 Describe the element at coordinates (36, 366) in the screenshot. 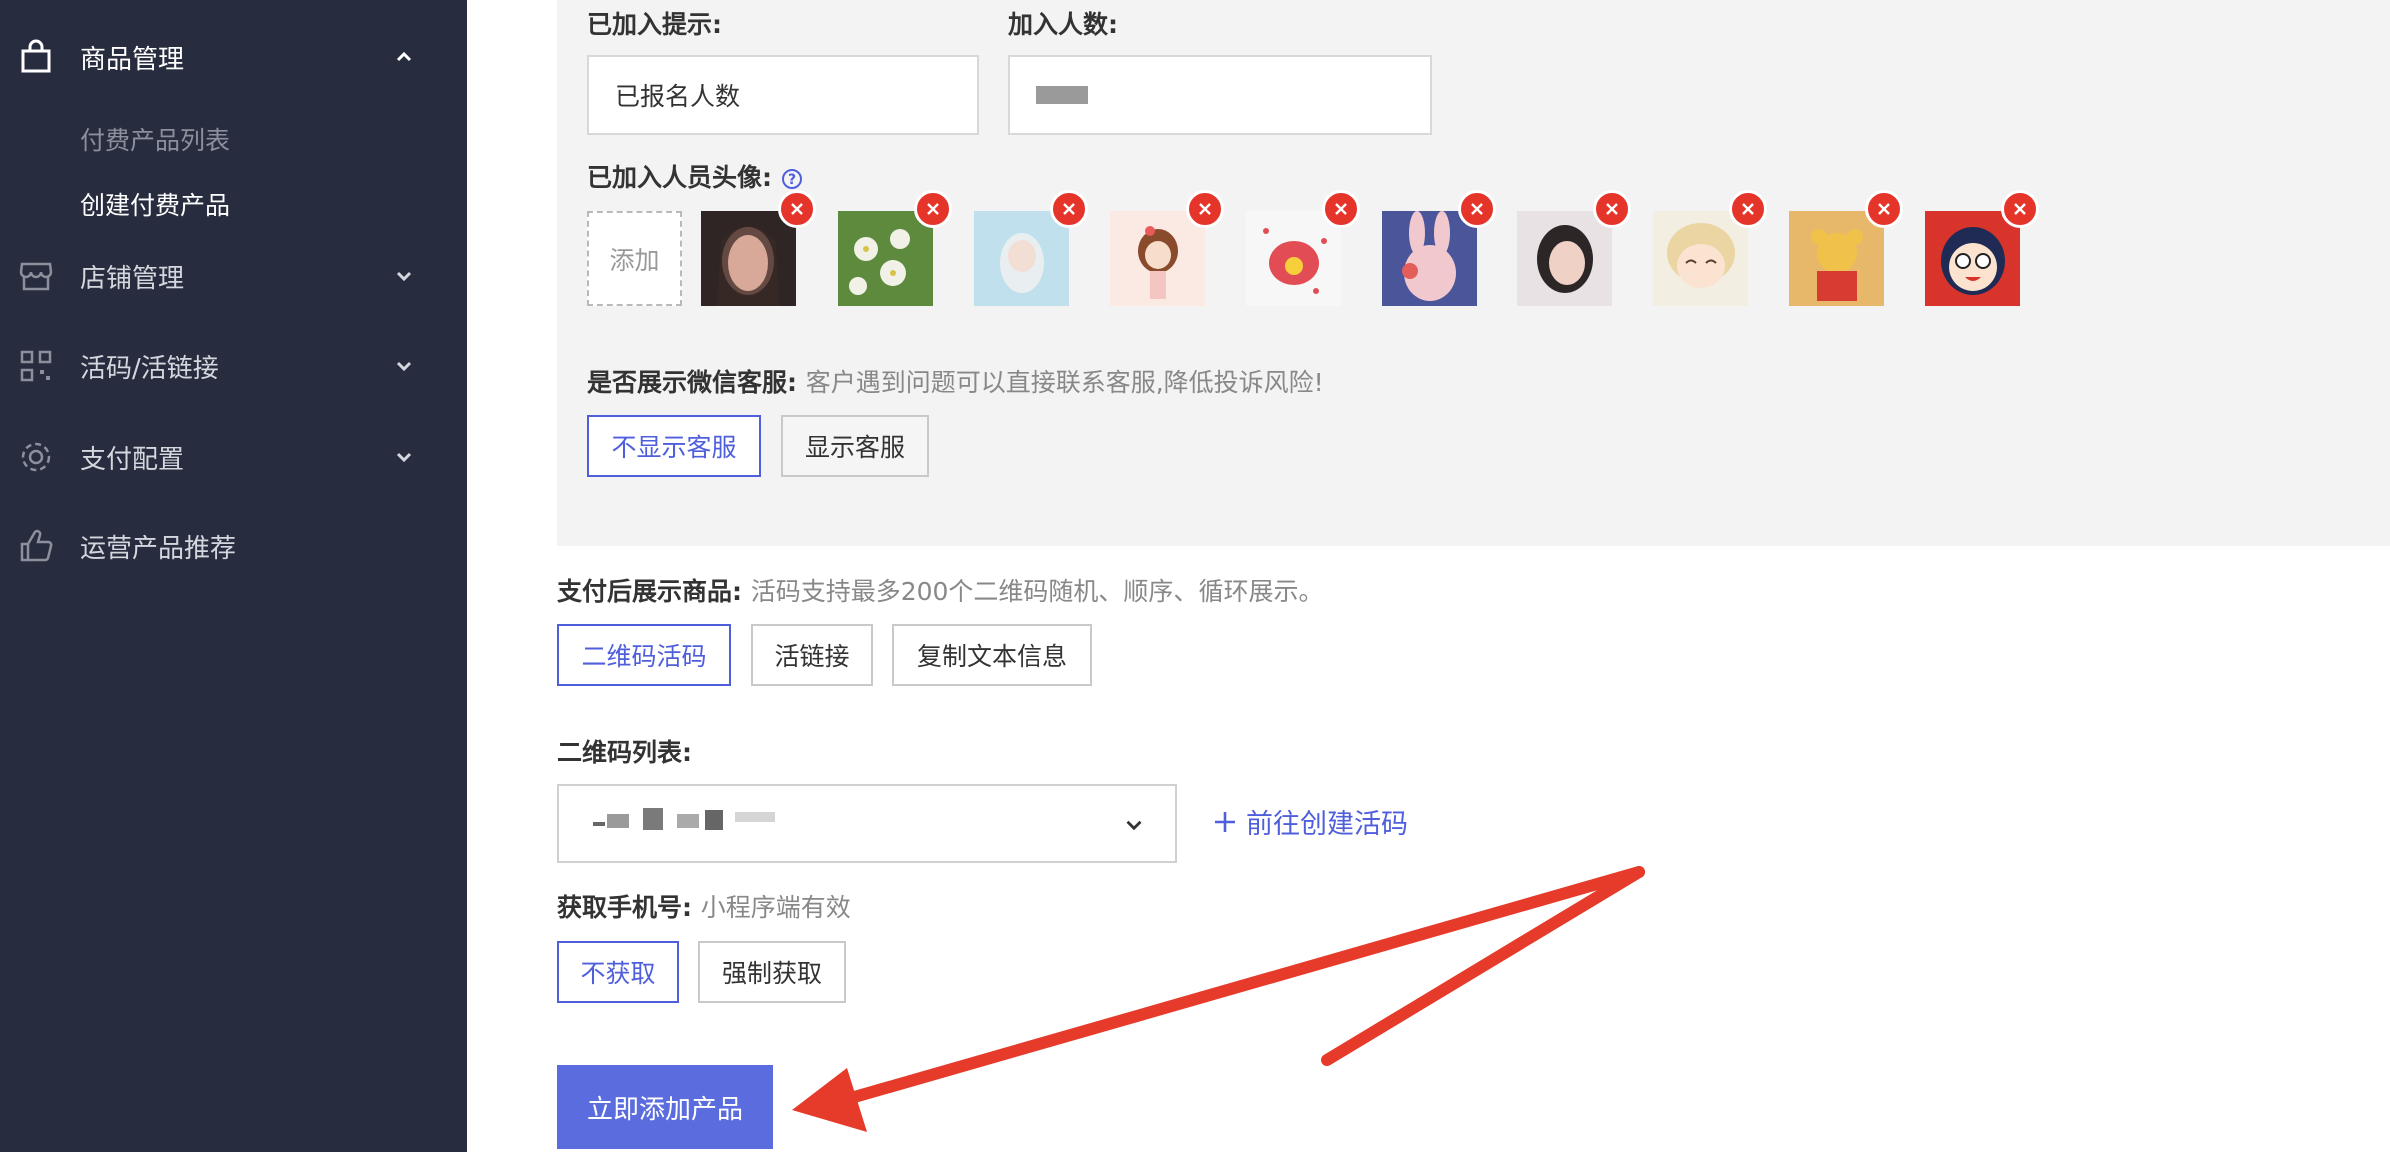

I see `qrcode-icon` at that location.